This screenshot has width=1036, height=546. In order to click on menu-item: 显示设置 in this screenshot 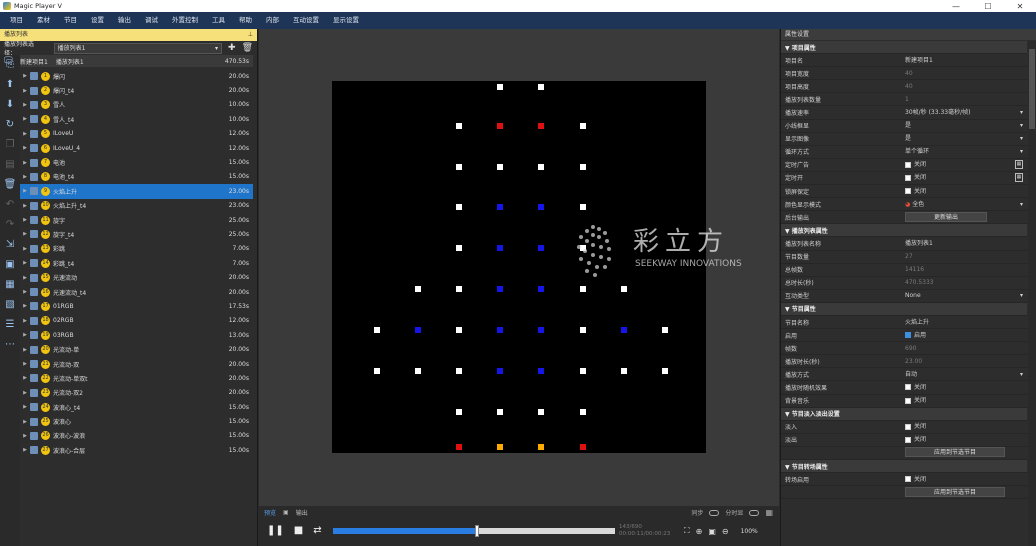, I will do `click(346, 20)`.